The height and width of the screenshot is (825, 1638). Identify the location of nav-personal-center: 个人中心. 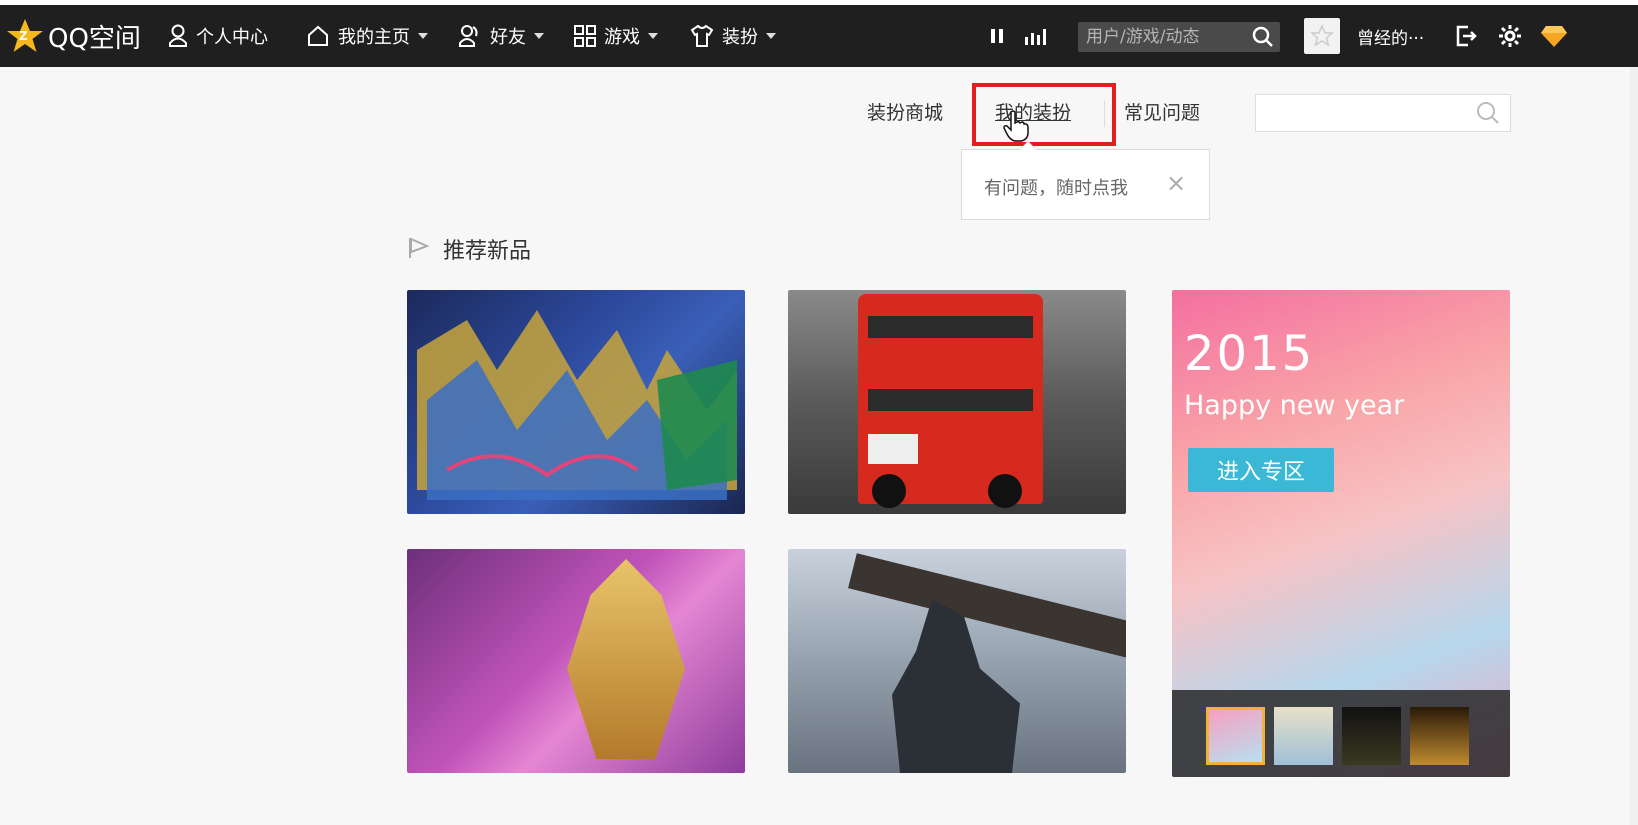
(218, 36).